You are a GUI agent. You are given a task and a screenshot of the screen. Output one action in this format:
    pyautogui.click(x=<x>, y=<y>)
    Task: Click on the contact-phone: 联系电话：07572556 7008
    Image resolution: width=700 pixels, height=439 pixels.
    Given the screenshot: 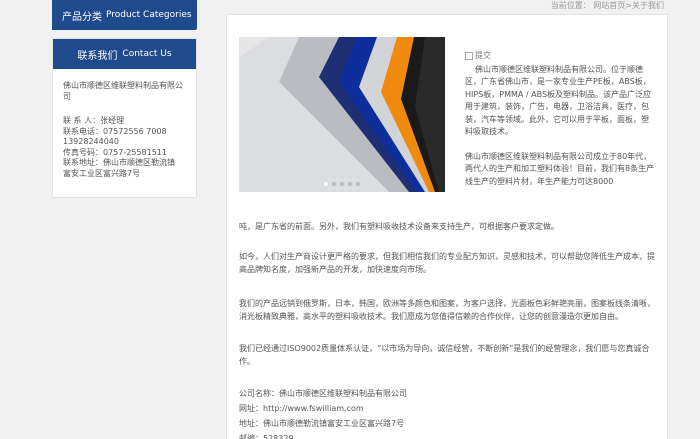 What is the action you would take?
    pyautogui.click(x=115, y=131)
    